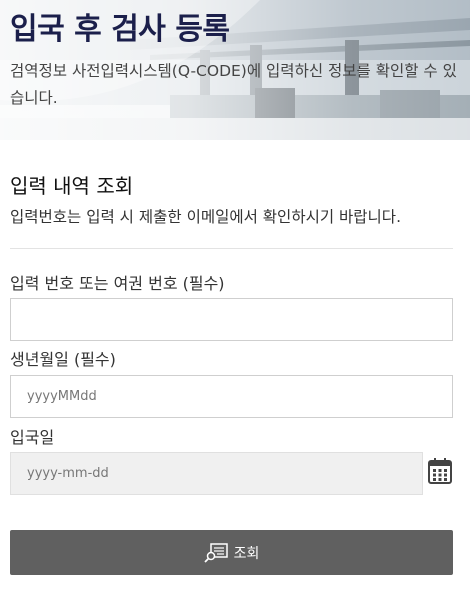 The width and height of the screenshot is (470, 590). I want to click on calendar-icon, so click(440, 471).